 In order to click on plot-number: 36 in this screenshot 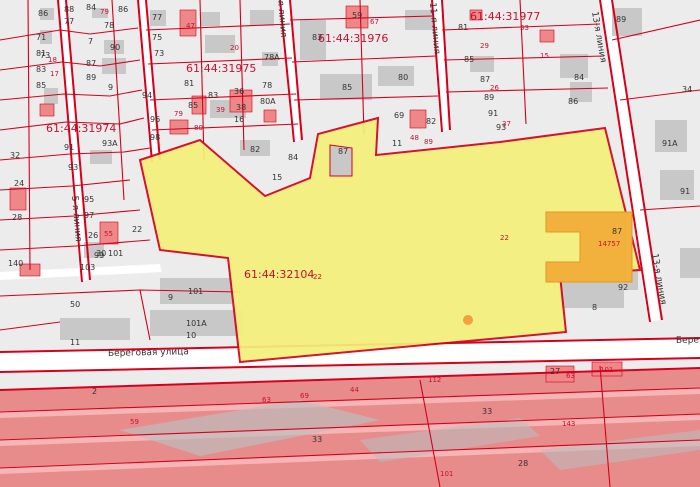, I will do `click(239, 91)`.